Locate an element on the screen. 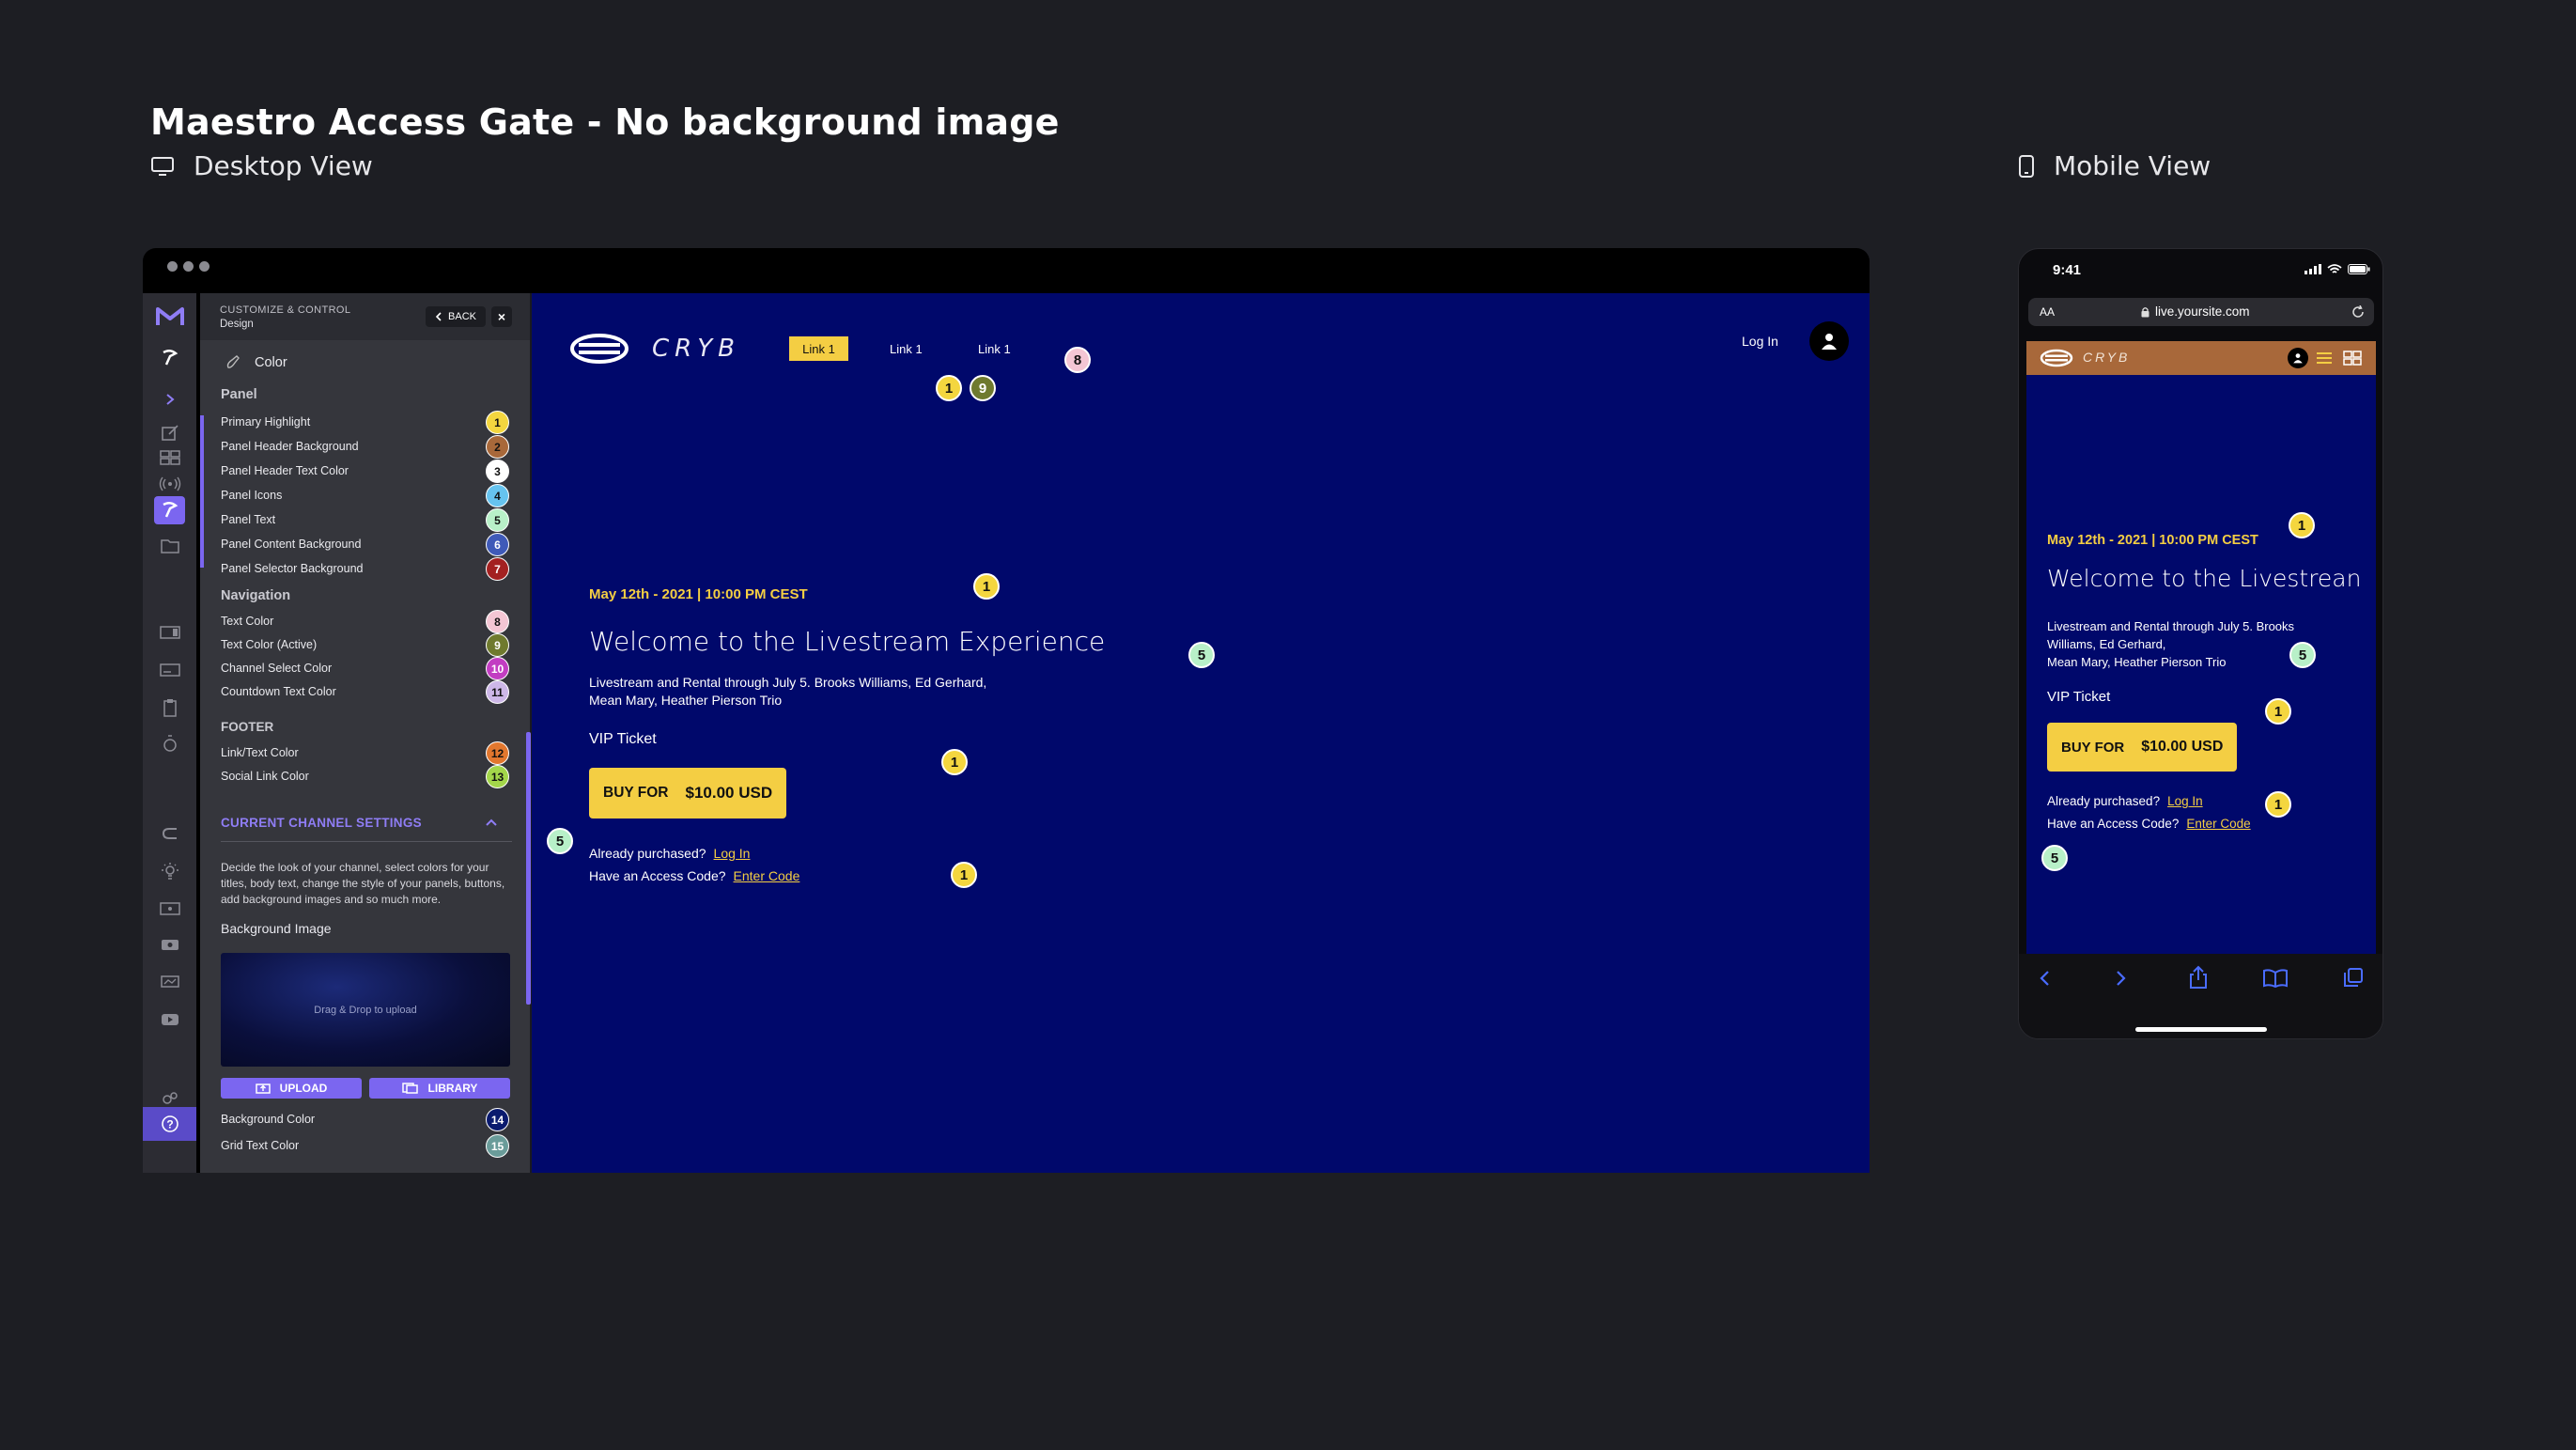 The height and width of the screenshot is (1450, 2576). user-avatar is located at coordinates (1829, 341).